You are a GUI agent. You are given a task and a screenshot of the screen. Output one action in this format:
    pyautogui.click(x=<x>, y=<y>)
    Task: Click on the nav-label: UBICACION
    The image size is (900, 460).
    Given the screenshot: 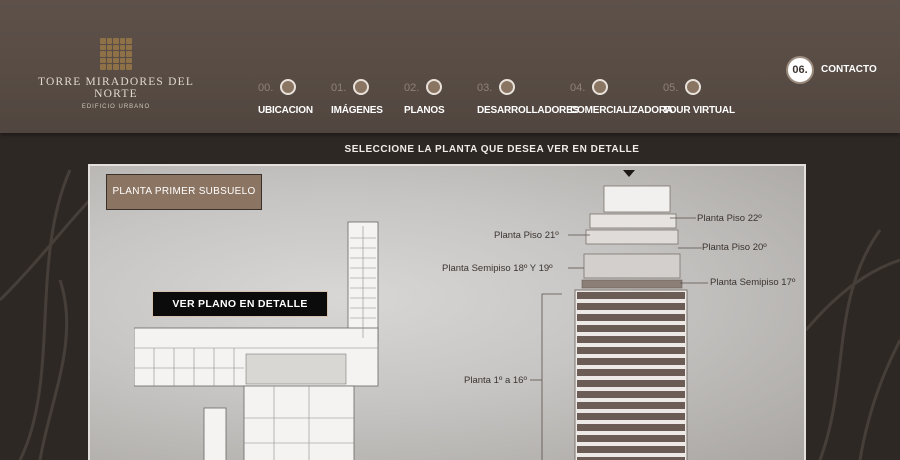 What is the action you would take?
    pyautogui.click(x=285, y=110)
    